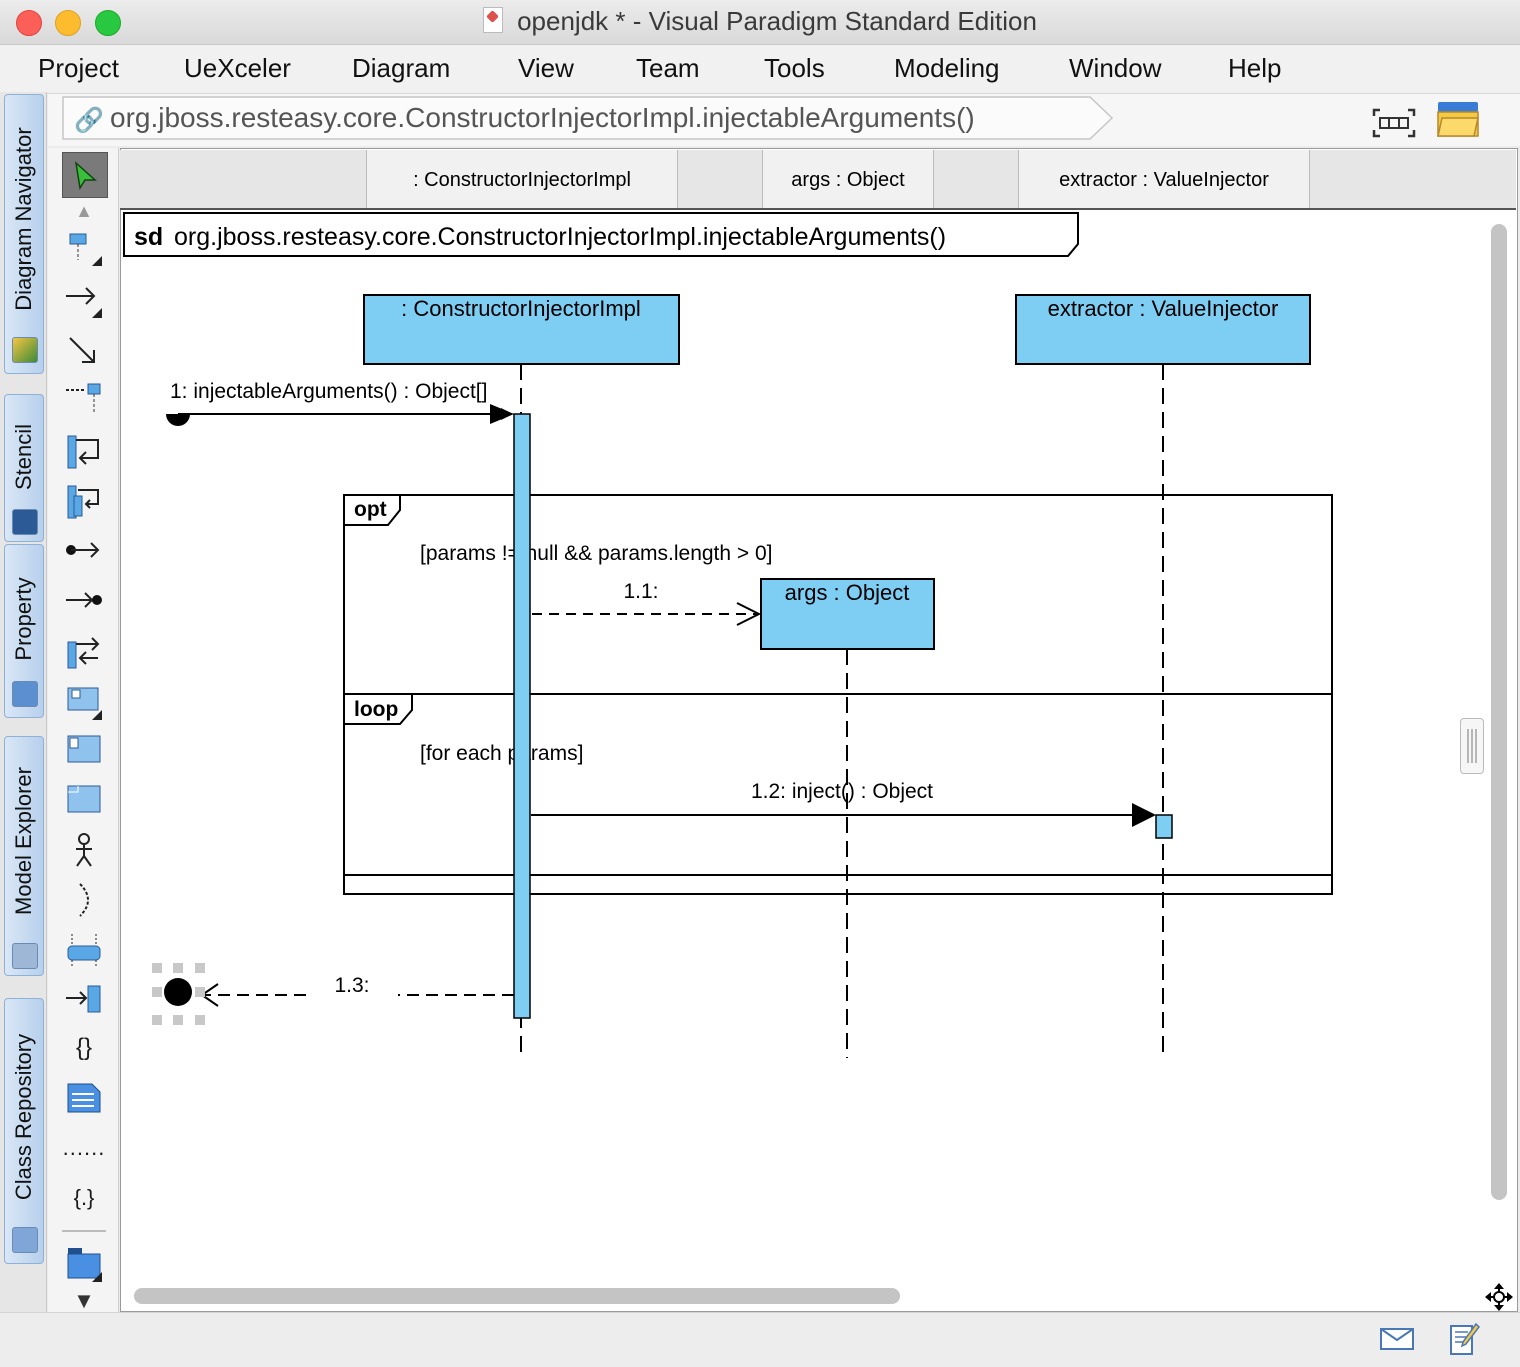  I want to click on tab-model-explorer: Model Explorer, so click(24, 856).